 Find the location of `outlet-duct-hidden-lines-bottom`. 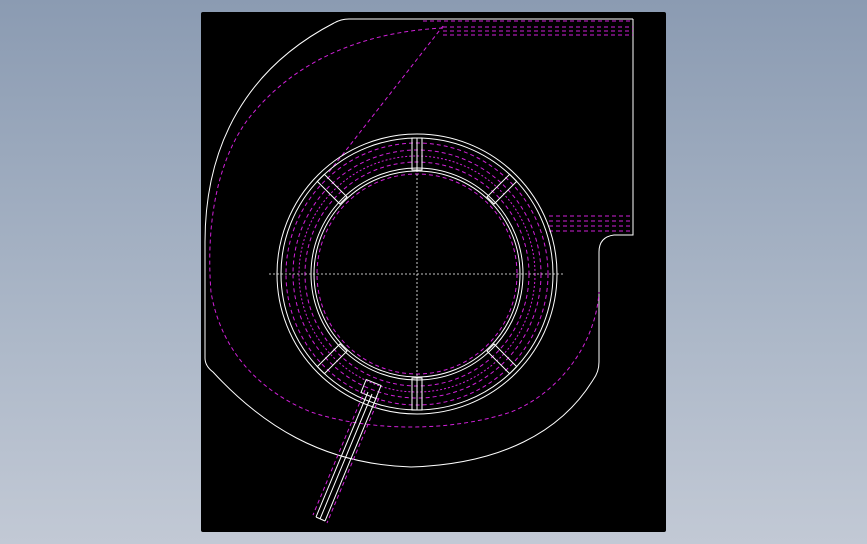

outlet-duct-hidden-lines-bottom is located at coordinates (591, 223).